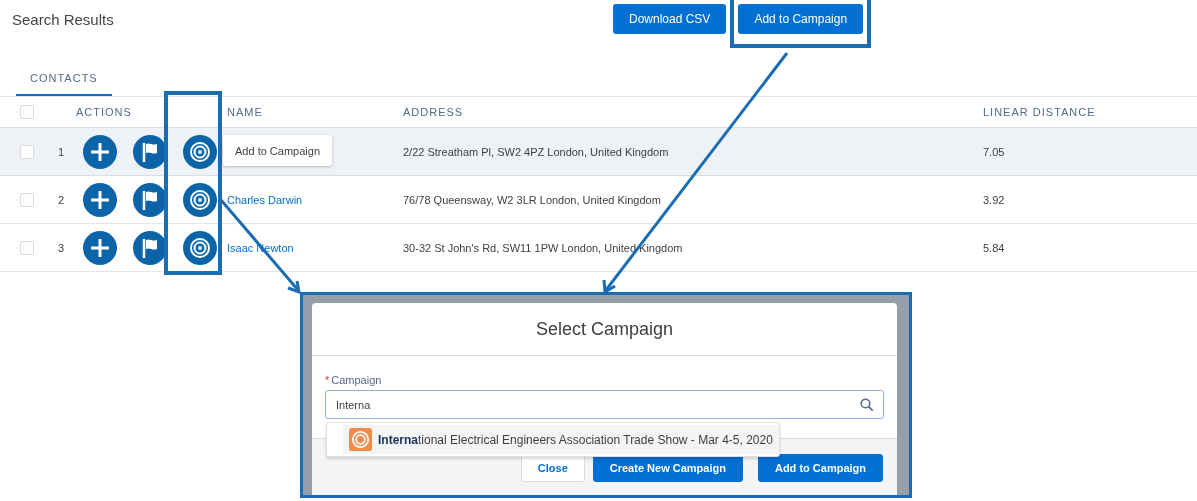 This screenshot has width=1197, height=501. I want to click on search-icon, so click(867, 405).